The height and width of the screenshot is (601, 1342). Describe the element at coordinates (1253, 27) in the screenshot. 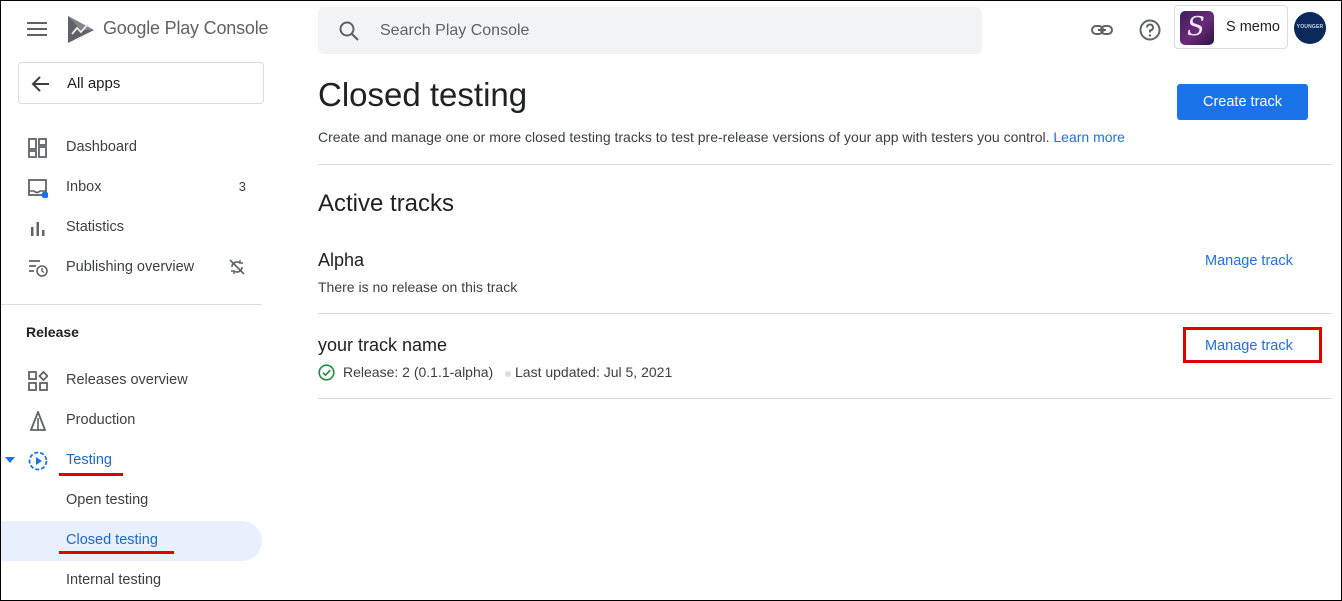

I see `app-name: S memo` at that location.